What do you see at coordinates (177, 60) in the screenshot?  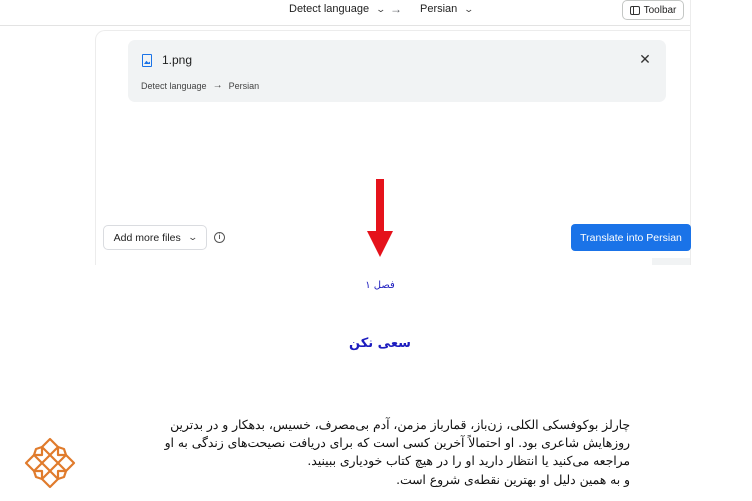 I see `file-name: 1.png` at bounding box center [177, 60].